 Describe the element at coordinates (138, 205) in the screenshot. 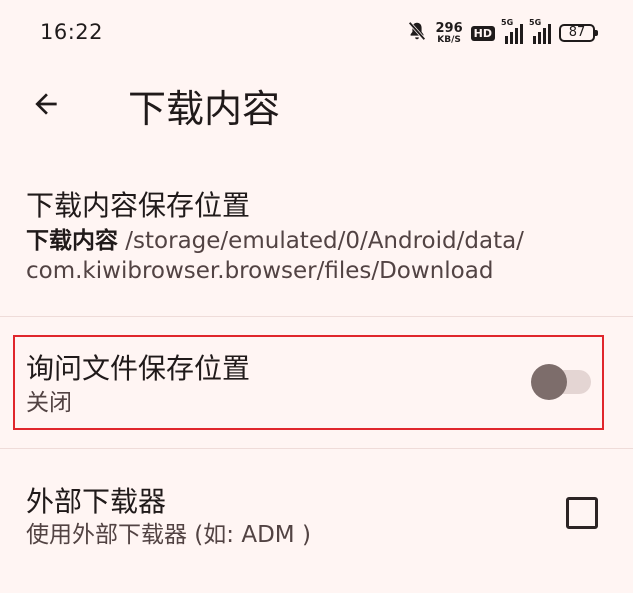

I see `download-location-title: 下载内容保存位置` at that location.